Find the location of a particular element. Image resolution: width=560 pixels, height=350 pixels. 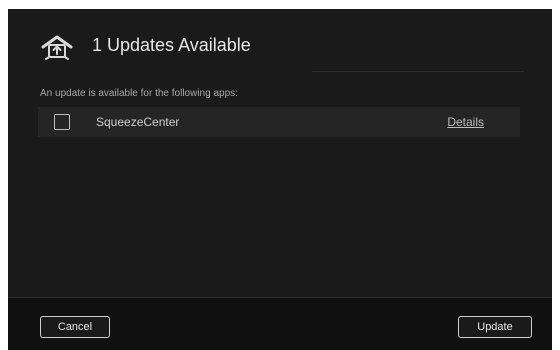

app-name: SqueezeCenter is located at coordinates (138, 122).